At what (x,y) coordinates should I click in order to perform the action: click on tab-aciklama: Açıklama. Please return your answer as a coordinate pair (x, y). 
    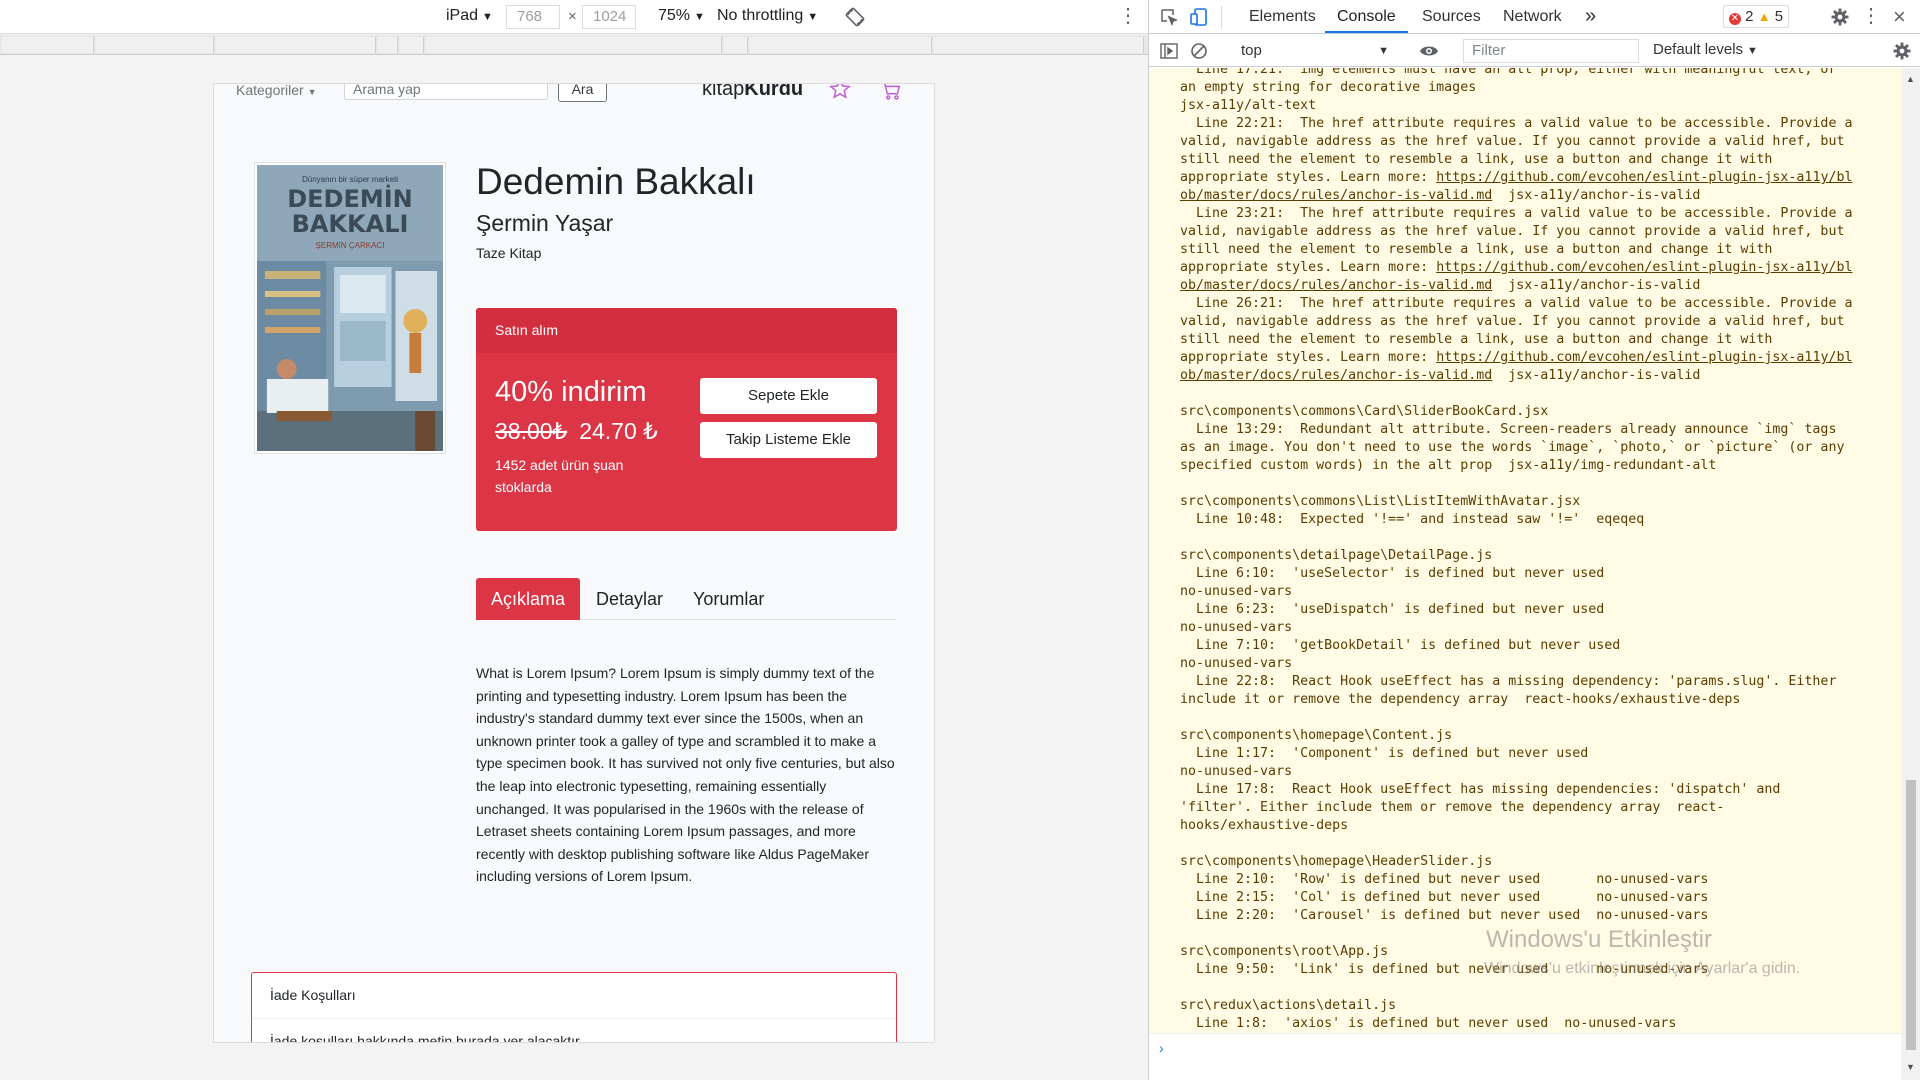
    Looking at the image, I should click on (528, 599).